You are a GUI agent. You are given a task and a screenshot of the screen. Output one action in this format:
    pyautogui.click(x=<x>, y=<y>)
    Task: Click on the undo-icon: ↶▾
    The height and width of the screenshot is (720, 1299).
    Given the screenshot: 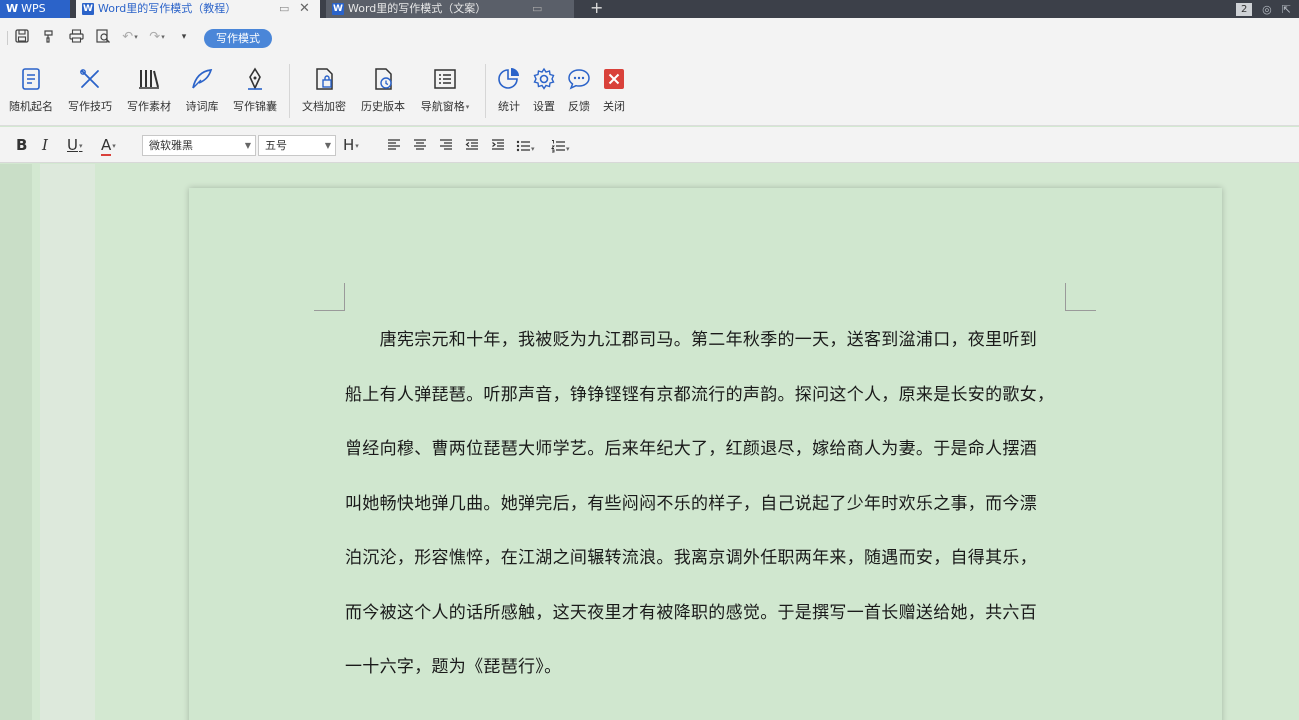 What is the action you would take?
    pyautogui.click(x=130, y=37)
    